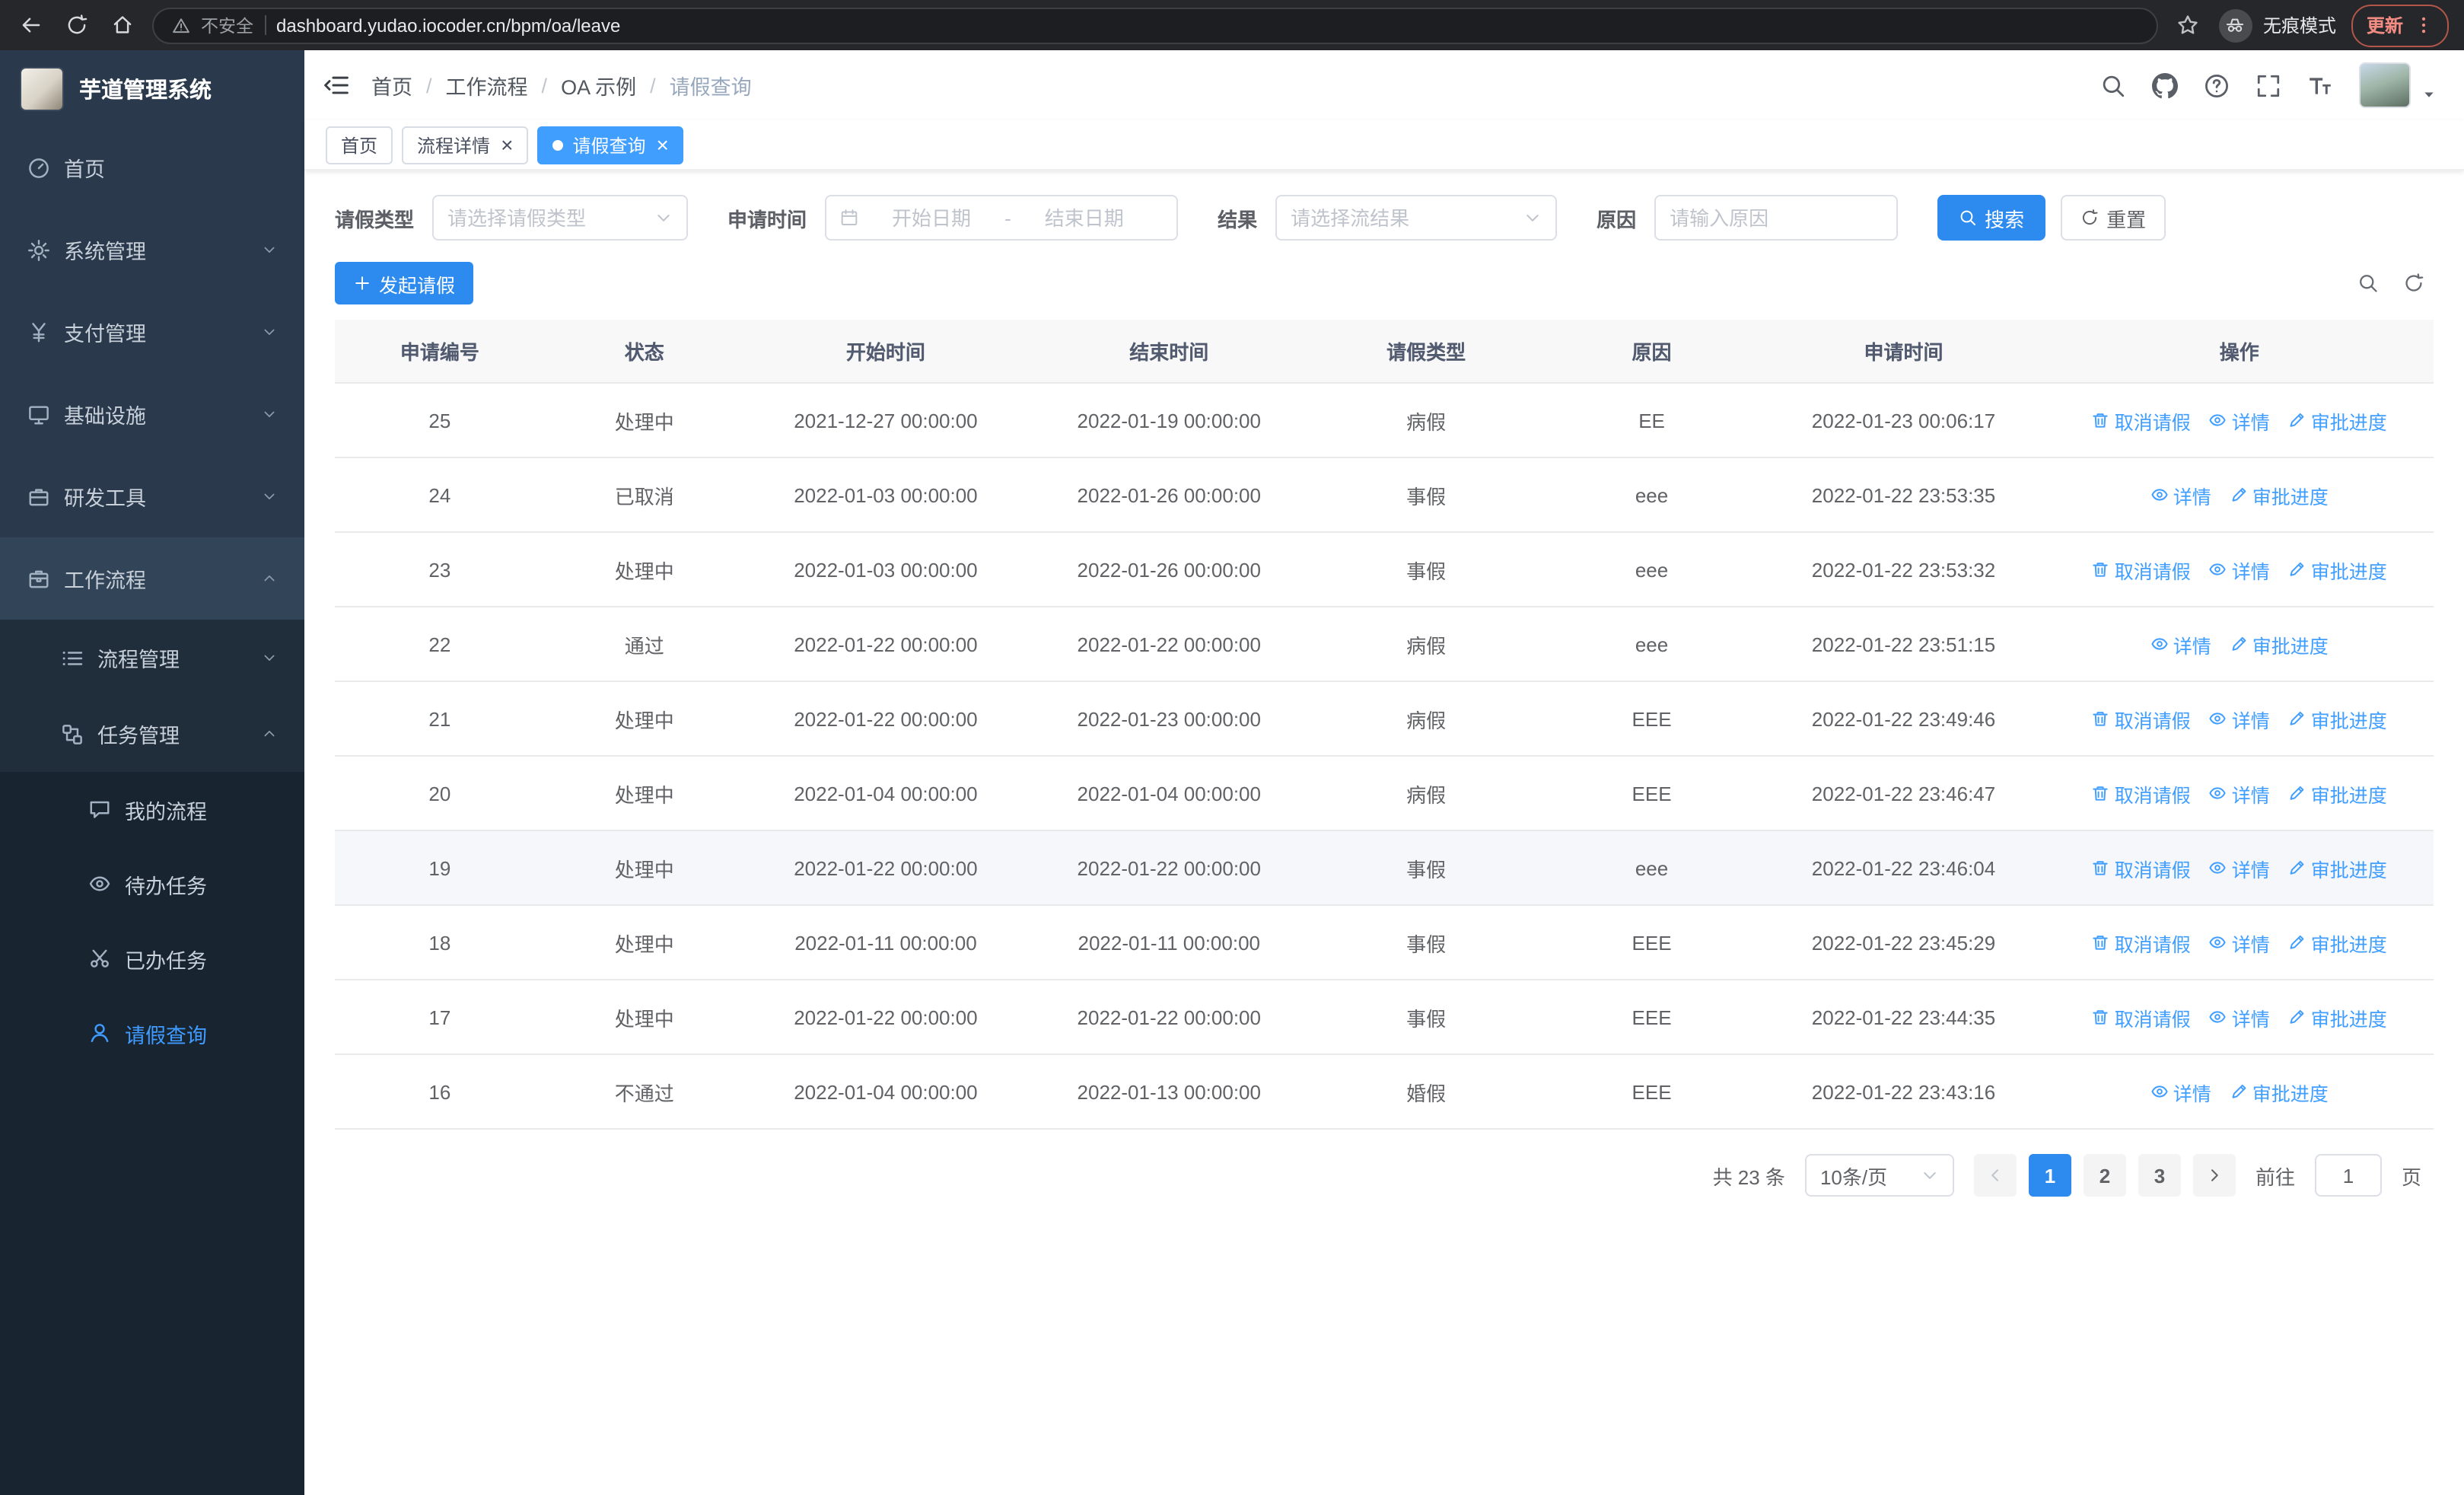 This screenshot has width=2464, height=1495. What do you see at coordinates (1853, 1176) in the screenshot?
I see `page-size-value: 10条/页` at bounding box center [1853, 1176].